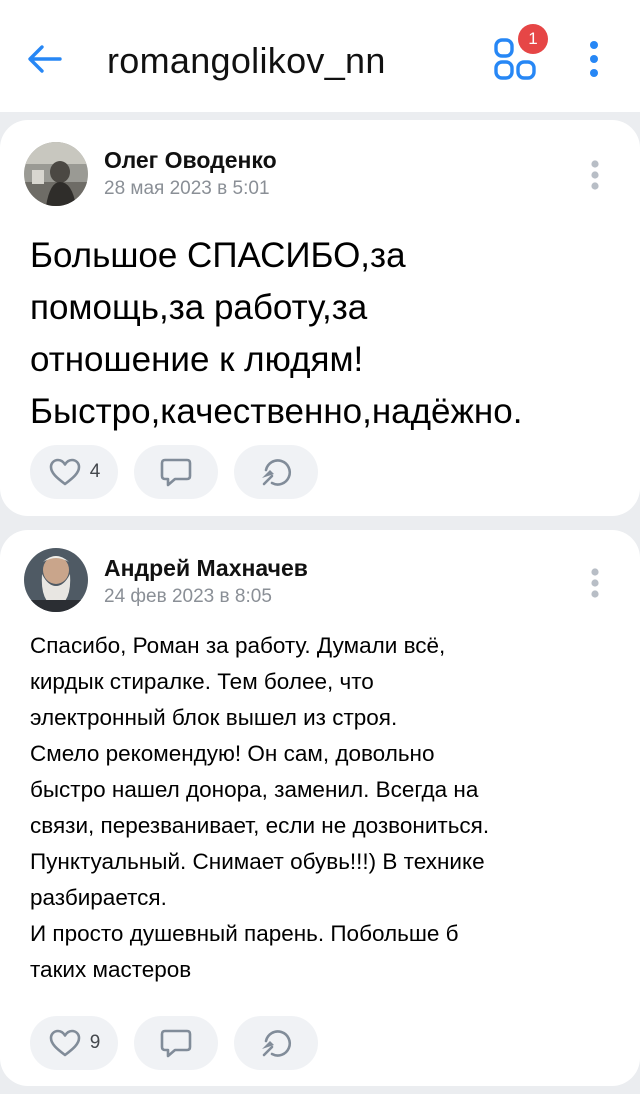 The image size is (640, 1094). What do you see at coordinates (190, 160) in the screenshot?
I see `post-author: Олег Оводенко` at bounding box center [190, 160].